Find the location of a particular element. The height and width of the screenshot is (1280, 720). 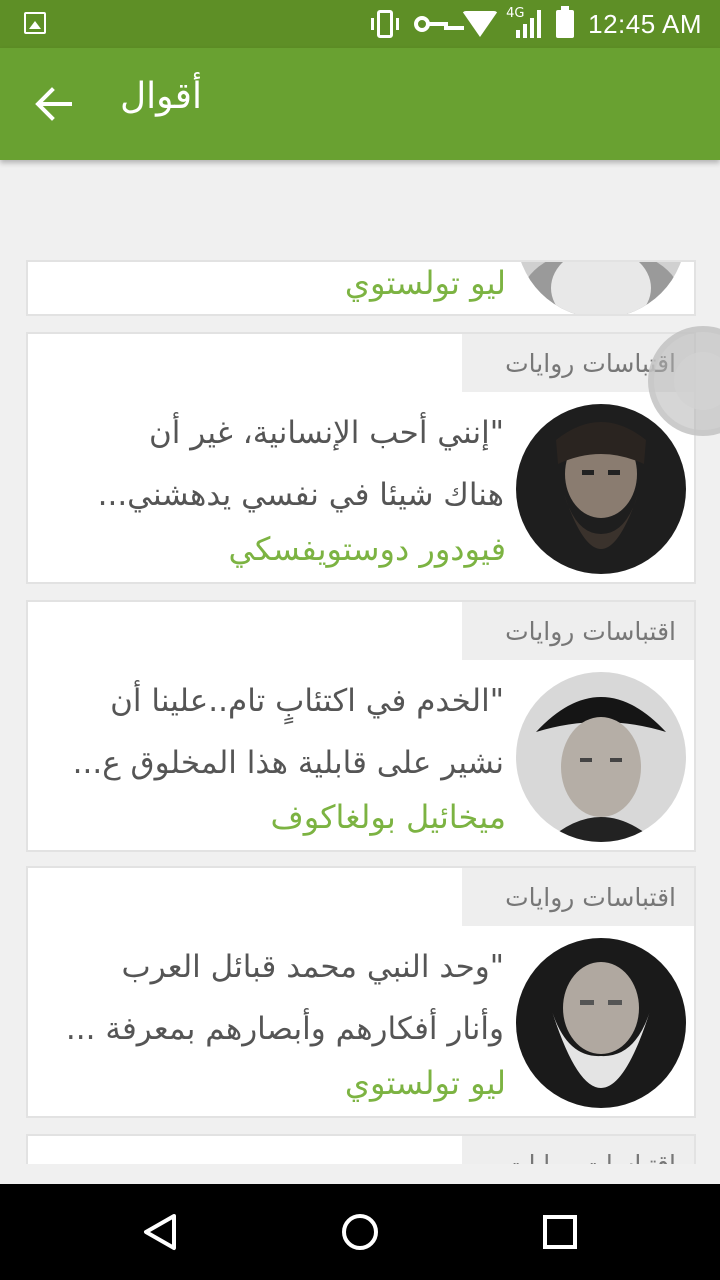

vibrate-icon is located at coordinates (385, 24).